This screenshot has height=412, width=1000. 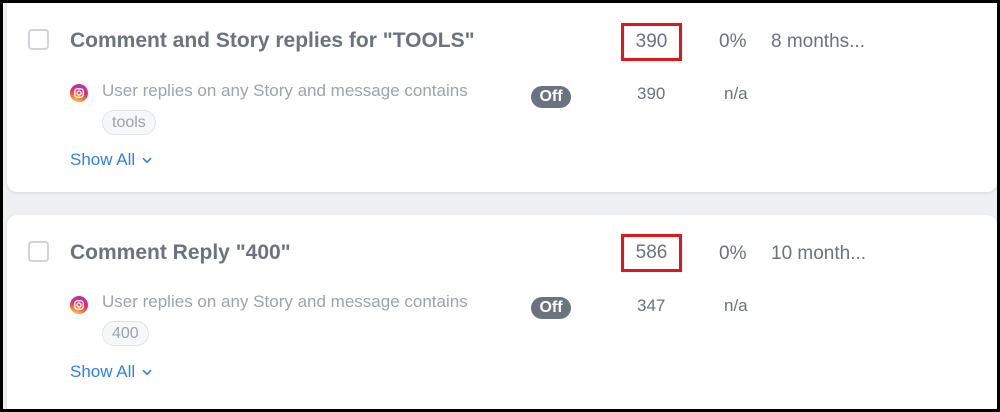 What do you see at coordinates (651, 93) in the screenshot?
I see `trigger-run-count: 390` at bounding box center [651, 93].